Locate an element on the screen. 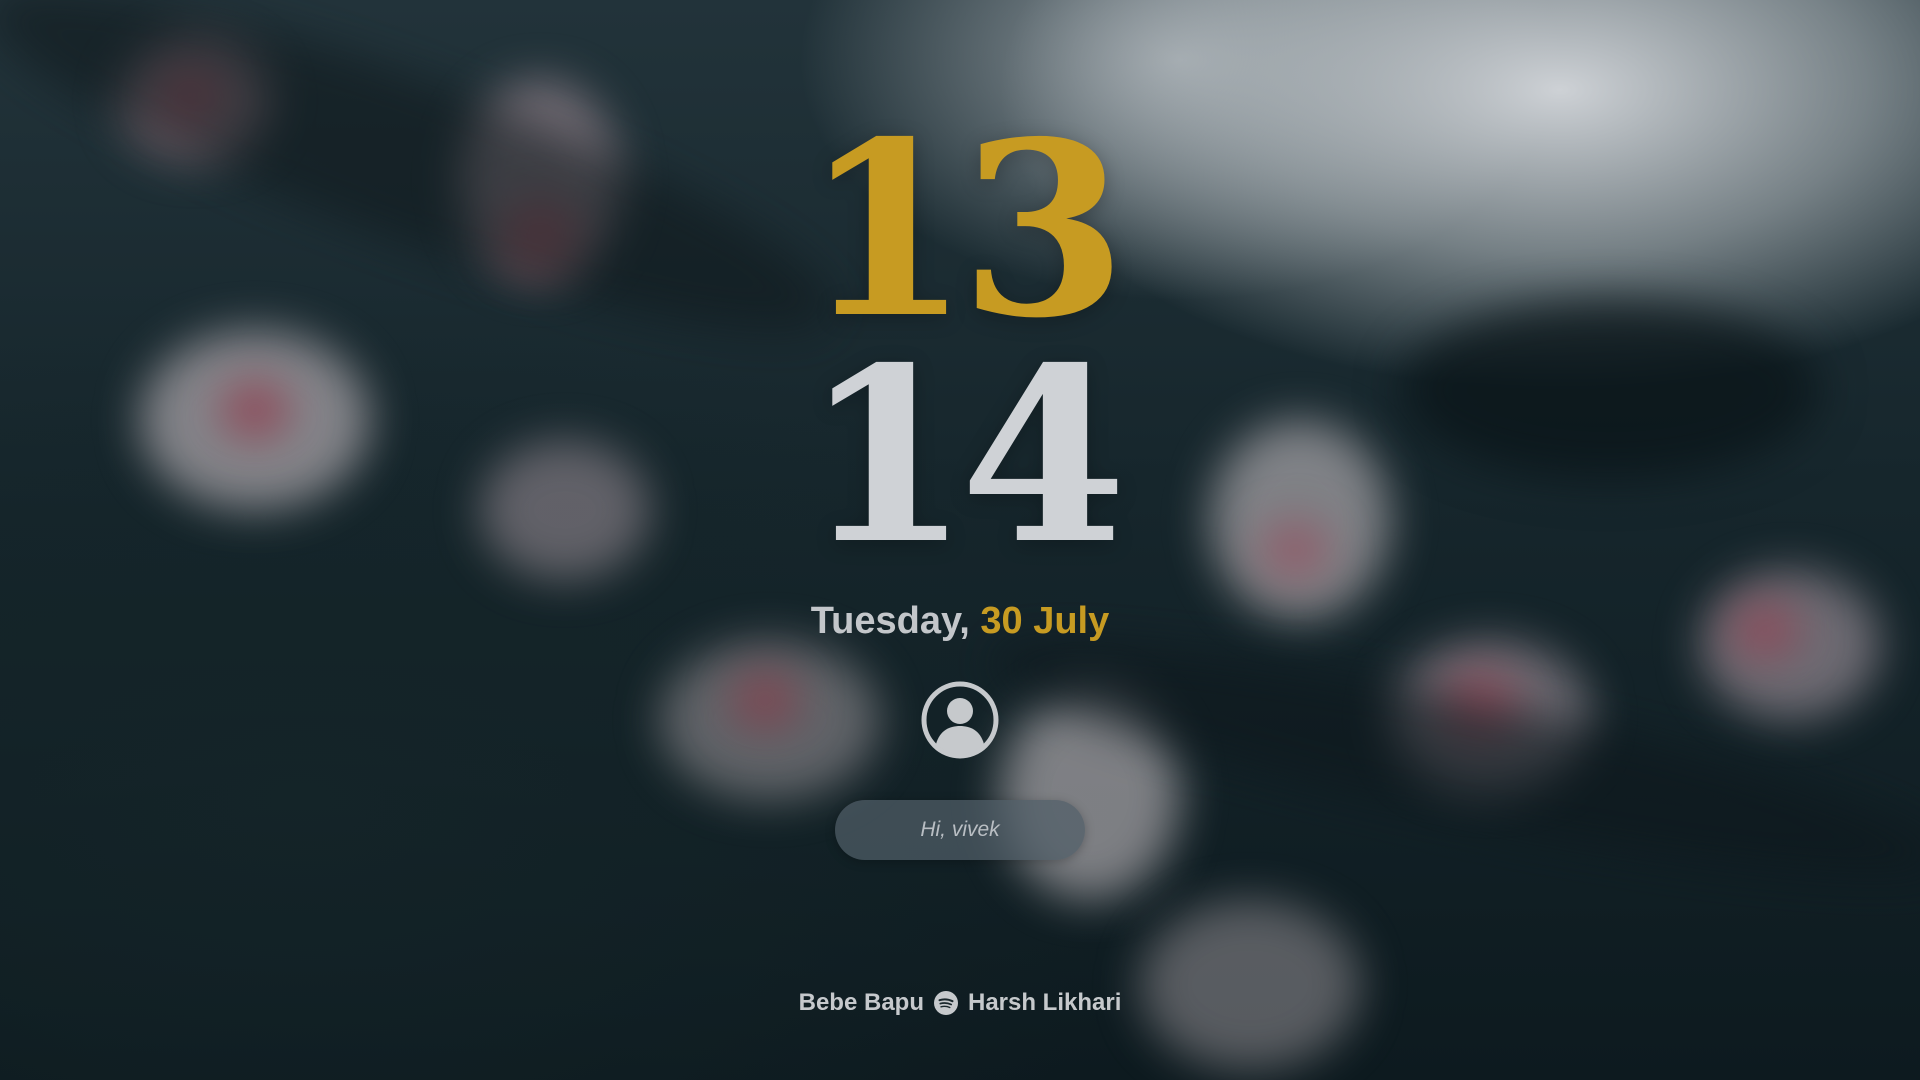 This screenshot has width=1920, height=1080. greeting-field: Hi, vivek is located at coordinates (960, 830).